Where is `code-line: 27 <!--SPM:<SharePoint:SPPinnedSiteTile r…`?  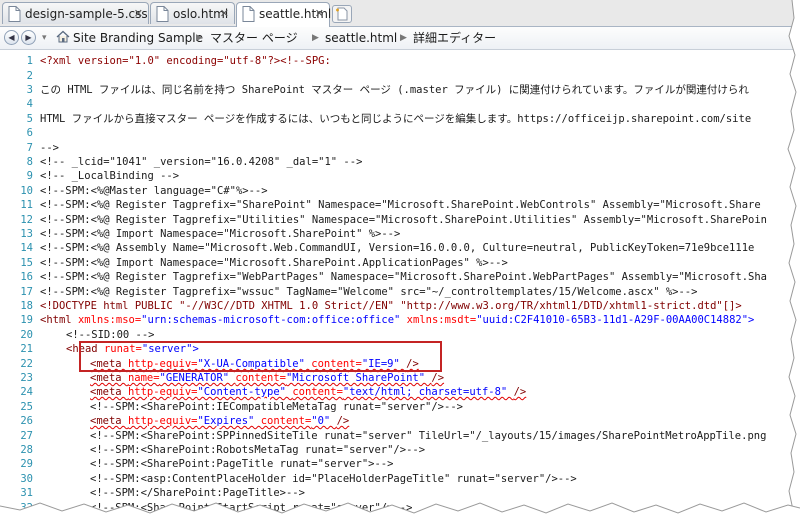
code-line: 27 <!--SPM:<SharePoint:SPPinnedSiteTile r… is located at coordinates (393, 436).